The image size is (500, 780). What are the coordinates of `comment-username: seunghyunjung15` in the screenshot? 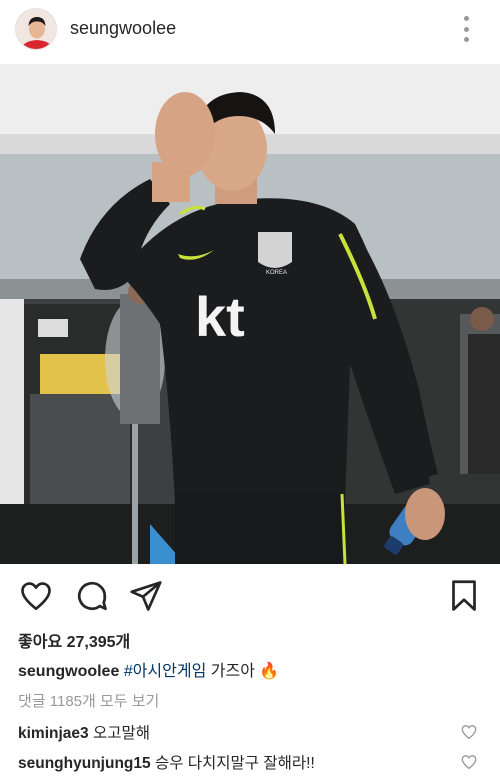 It's located at (84, 763).